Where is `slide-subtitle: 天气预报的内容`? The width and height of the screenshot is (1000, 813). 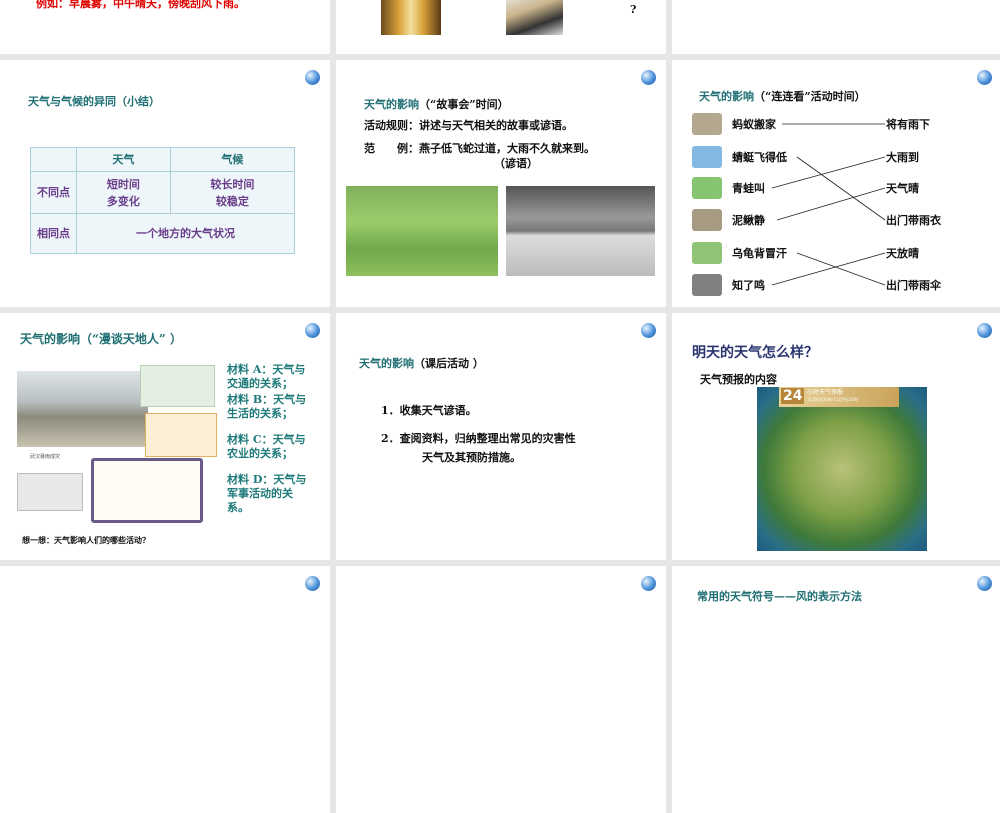 slide-subtitle: 天气预报的内容 is located at coordinates (738, 379).